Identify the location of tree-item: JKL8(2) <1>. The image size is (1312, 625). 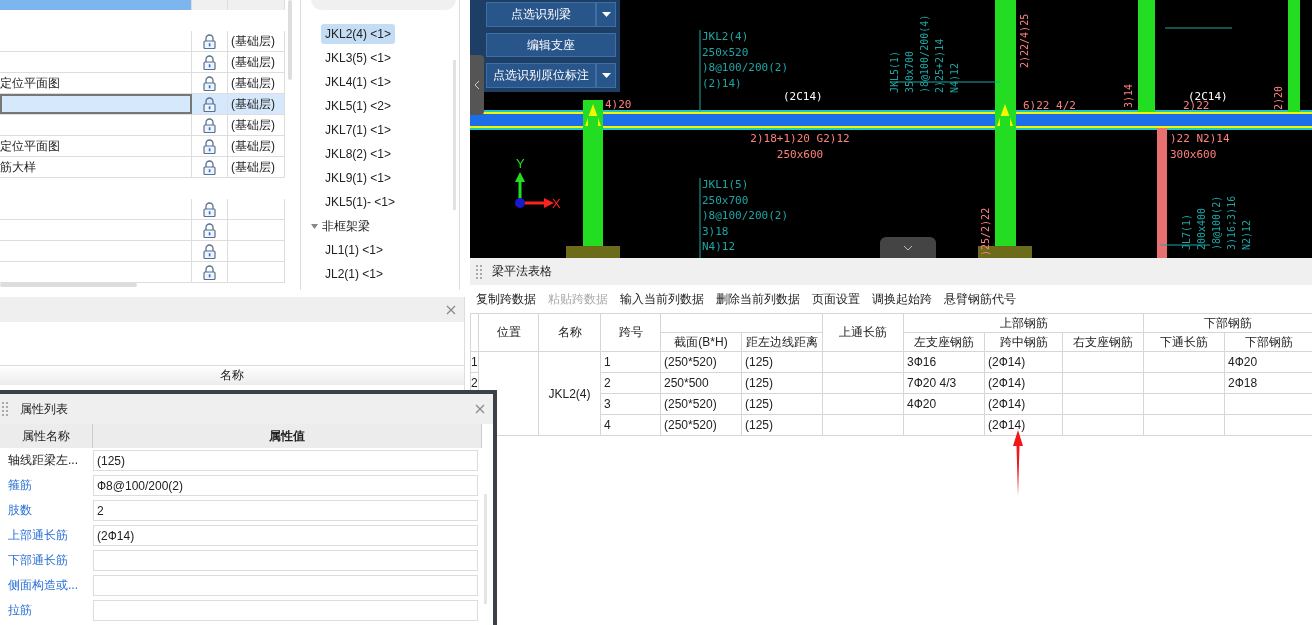
(358, 154).